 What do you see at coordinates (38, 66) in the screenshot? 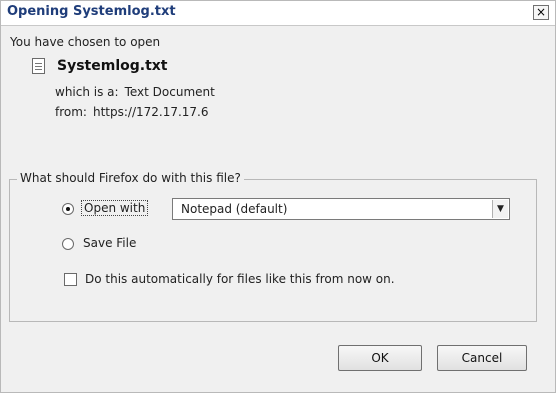
I see `document-icon` at bounding box center [38, 66].